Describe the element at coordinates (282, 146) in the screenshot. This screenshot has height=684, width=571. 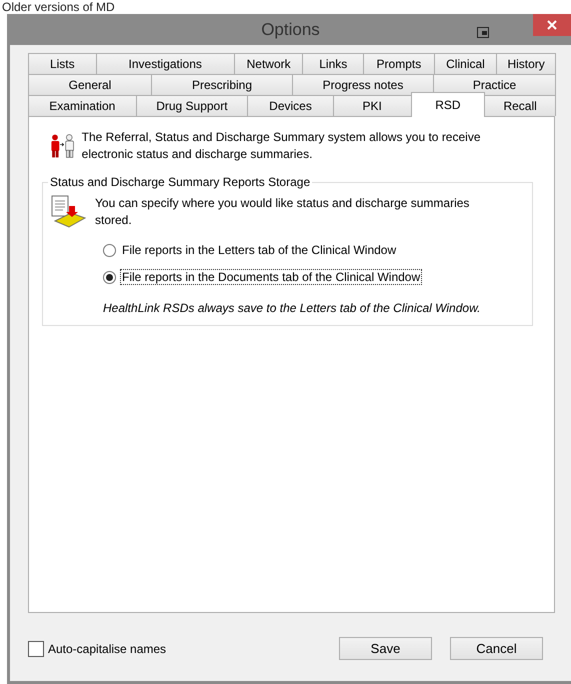
I see `intro-text: The Referral, Status and Discharge Summary system allows you to receive electronic status and discharge summaries.` at that location.